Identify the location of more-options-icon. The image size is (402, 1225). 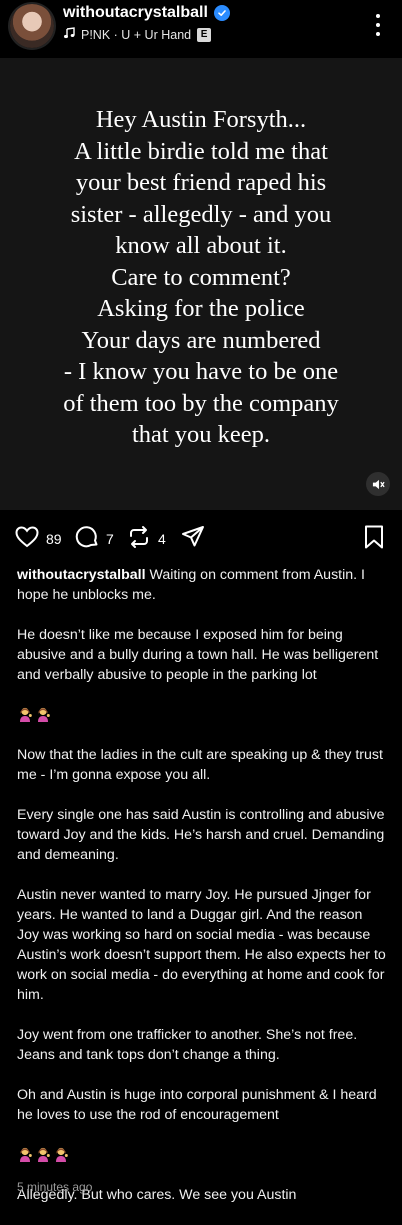
(378, 25).